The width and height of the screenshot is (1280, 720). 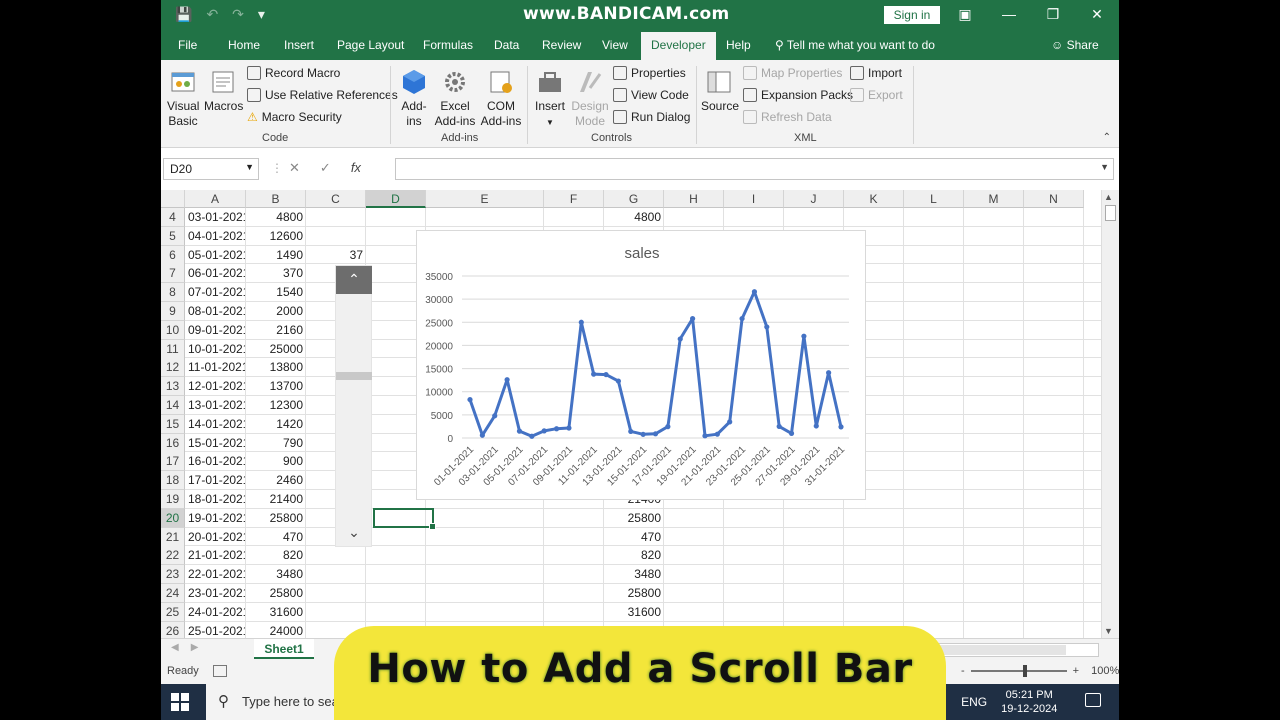 I want to click on macro-recording-icon, so click(x=220, y=671).